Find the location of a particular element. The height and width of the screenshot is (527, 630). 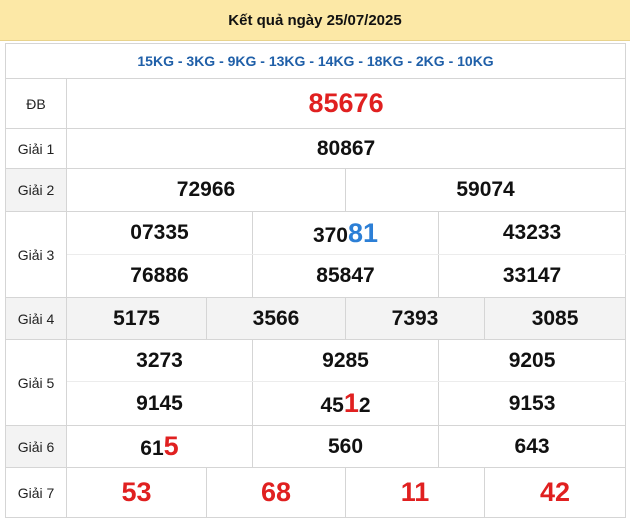

prize-5-number: 9205 is located at coordinates (532, 360).